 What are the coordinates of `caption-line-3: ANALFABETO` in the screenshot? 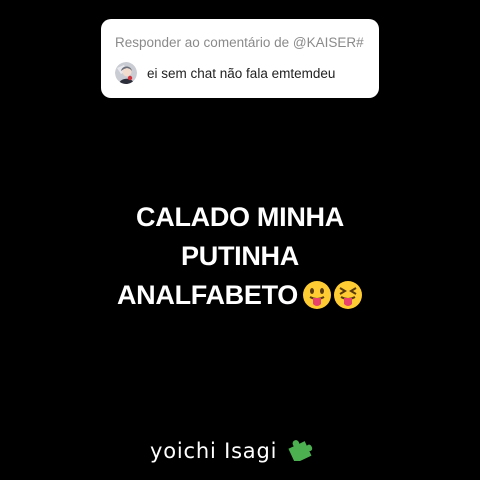 It's located at (240, 298).